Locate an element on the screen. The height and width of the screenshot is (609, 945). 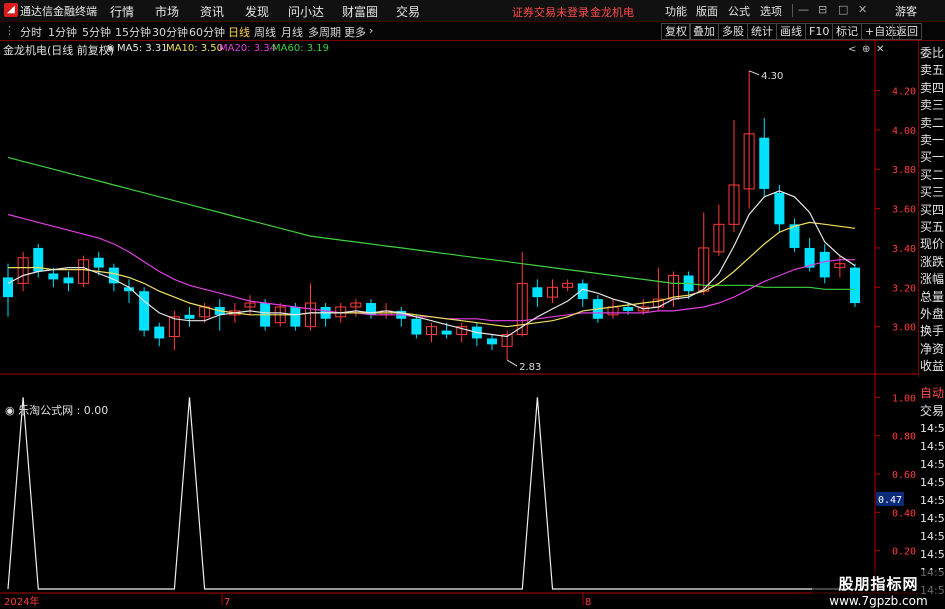
sub-y-tick-label: 0.80 is located at coordinates (904, 437).